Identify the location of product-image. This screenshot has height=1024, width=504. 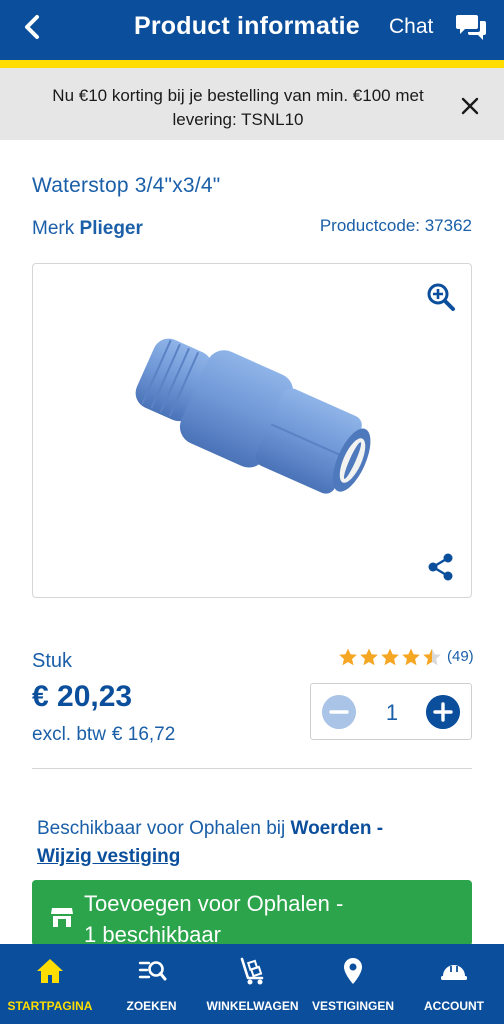
(251, 423).